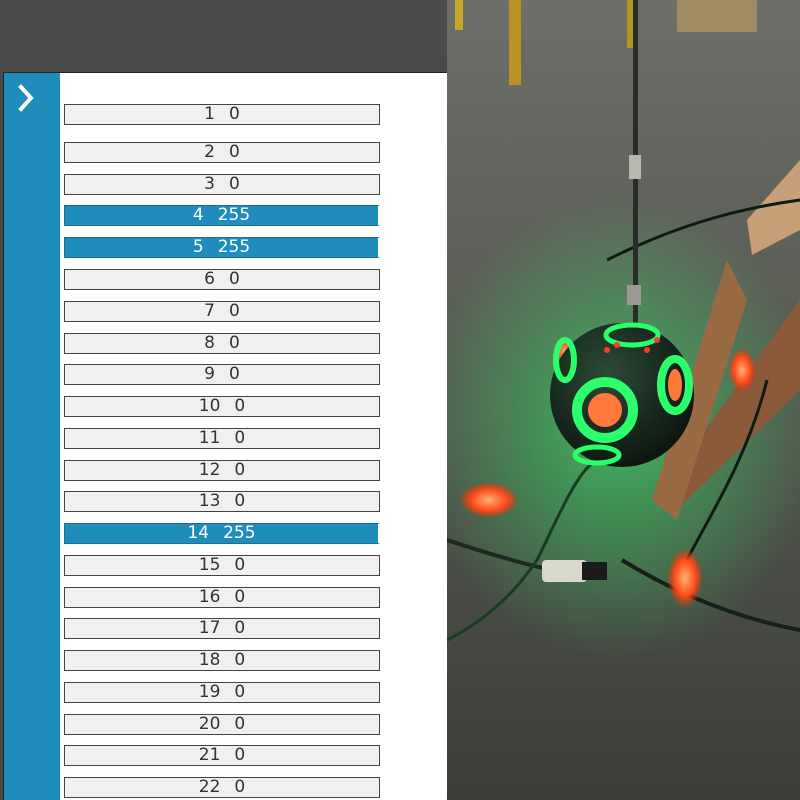 The height and width of the screenshot is (800, 800). Describe the element at coordinates (209, 374) in the screenshot. I see `channel-number: 9` at that location.